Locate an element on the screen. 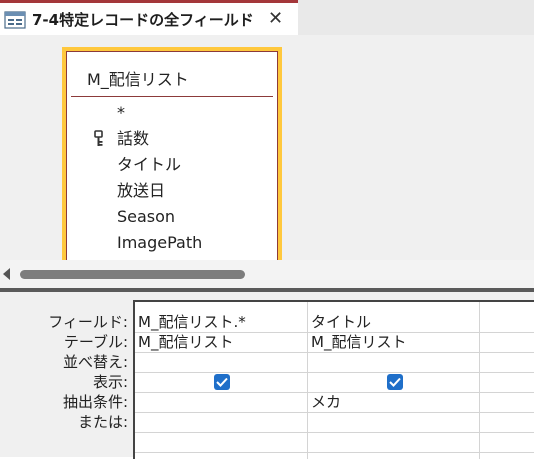  query-icon is located at coordinates (15, 20).